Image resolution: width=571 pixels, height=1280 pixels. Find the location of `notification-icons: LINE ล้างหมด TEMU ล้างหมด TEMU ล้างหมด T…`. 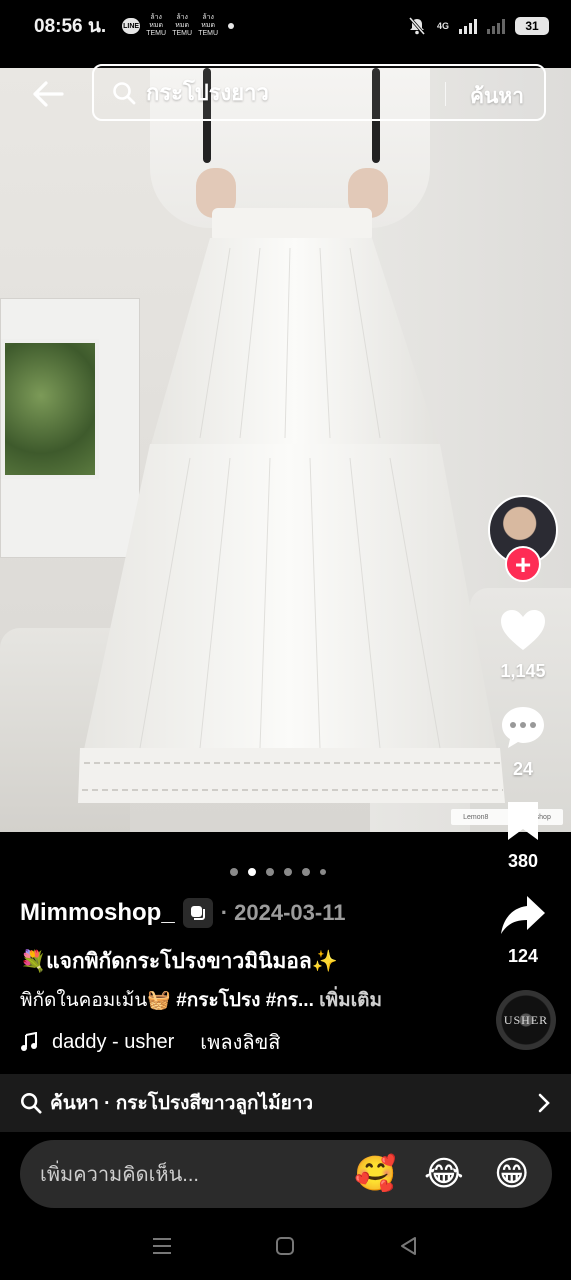

notification-icons: LINE ล้างหมด TEMU ล้างหมด TEMU ล้างหมด T… is located at coordinates (178, 26).